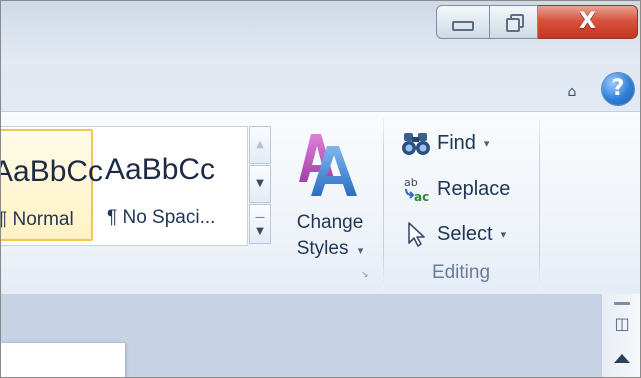 This screenshot has width=641, height=378. I want to click on window-controls: X, so click(537, 22).